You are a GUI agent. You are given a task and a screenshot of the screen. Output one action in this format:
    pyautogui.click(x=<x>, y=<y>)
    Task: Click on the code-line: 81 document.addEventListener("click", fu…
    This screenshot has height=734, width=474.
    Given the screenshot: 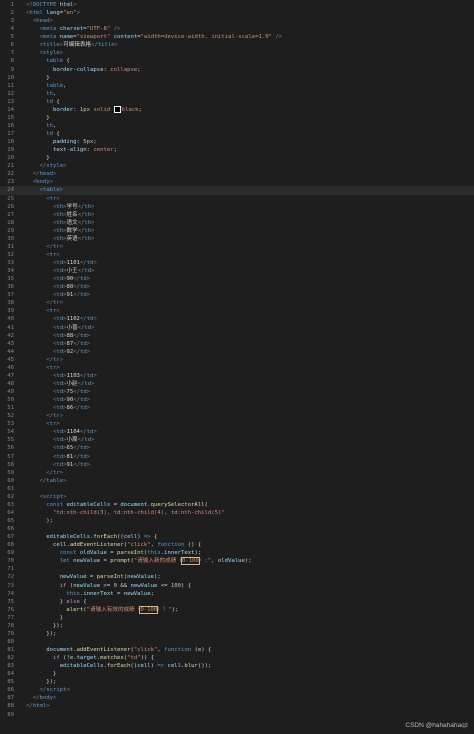 What is the action you would take?
    pyautogui.click(x=237, y=650)
    